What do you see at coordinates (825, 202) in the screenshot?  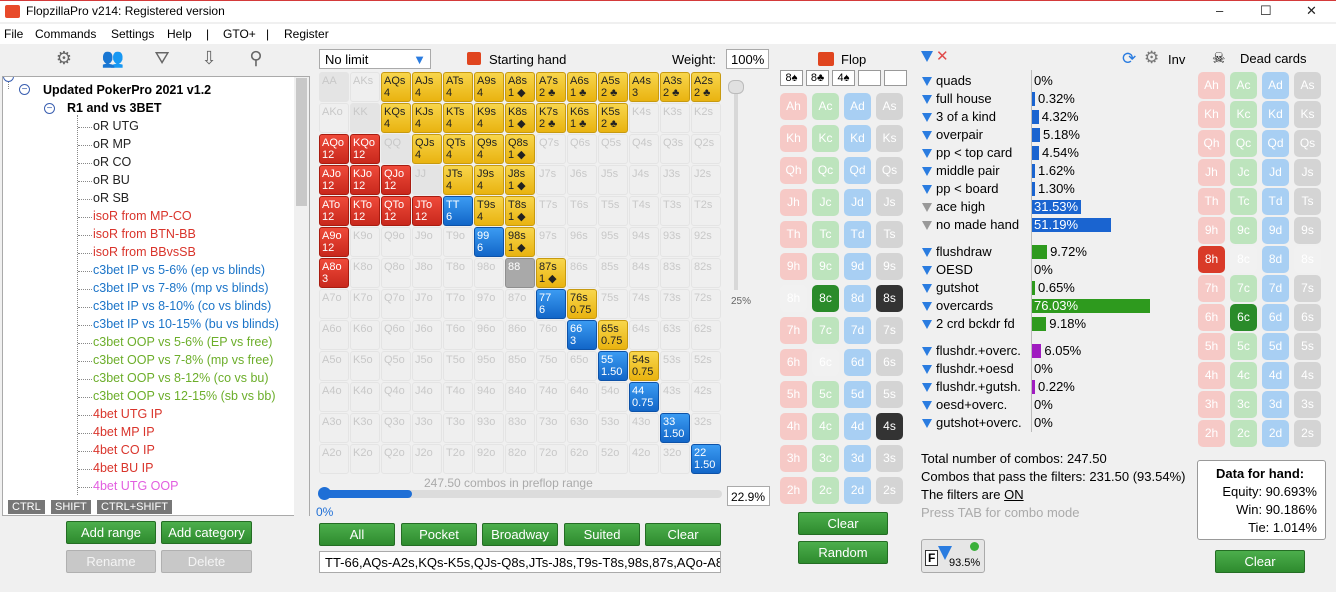 I see `deck-card: Jc` at bounding box center [825, 202].